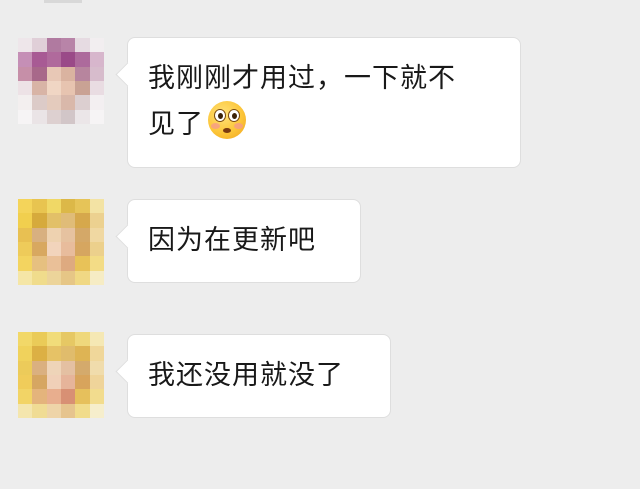 This screenshot has height=489, width=640. What do you see at coordinates (63, 1) in the screenshot?
I see `previous-message-fragment` at bounding box center [63, 1].